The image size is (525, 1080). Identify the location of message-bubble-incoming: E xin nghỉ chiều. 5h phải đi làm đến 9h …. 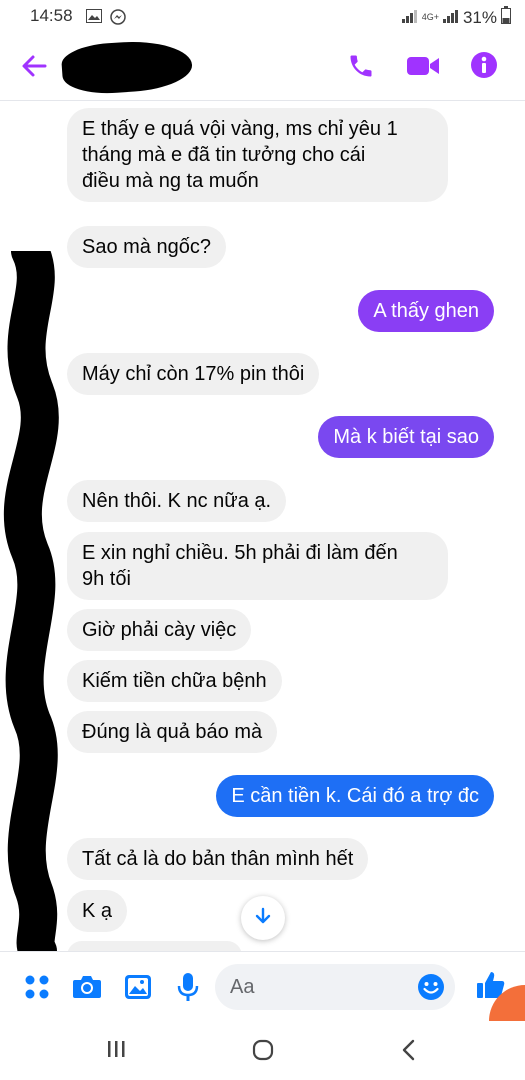
(257, 566).